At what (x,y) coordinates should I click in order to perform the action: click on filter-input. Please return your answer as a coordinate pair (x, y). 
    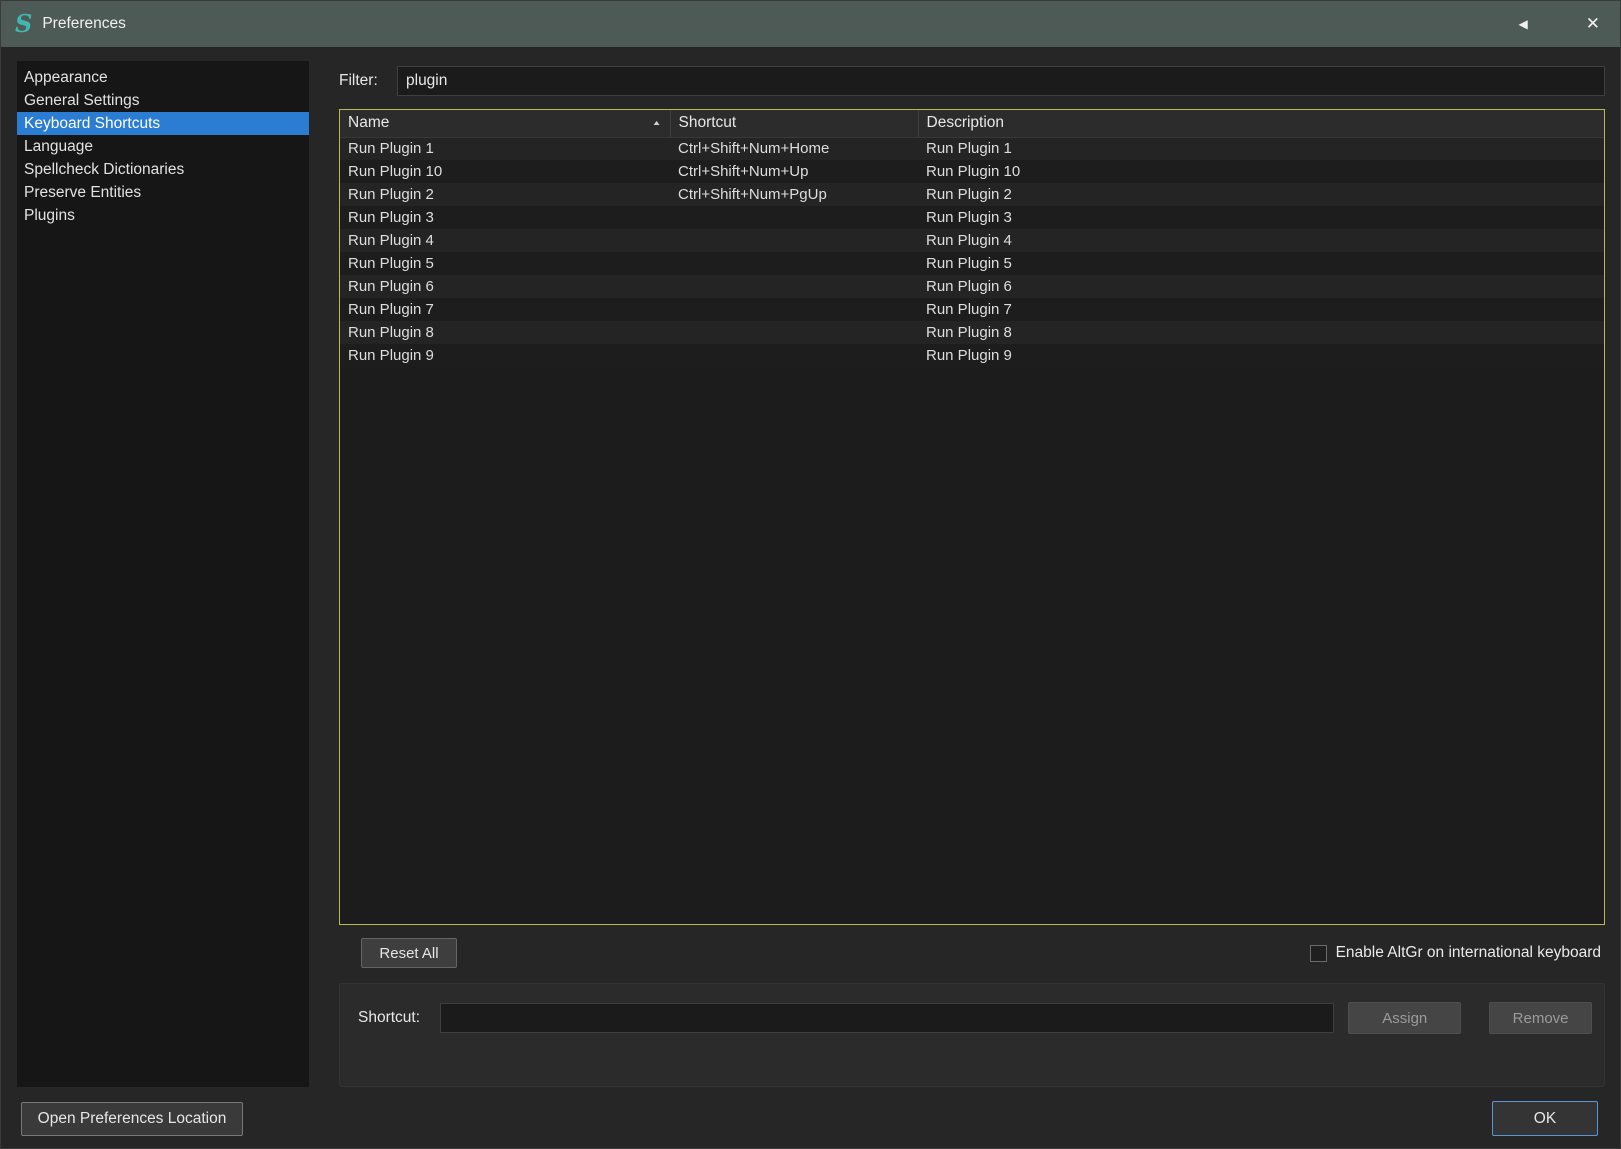
    Looking at the image, I should click on (1001, 81).